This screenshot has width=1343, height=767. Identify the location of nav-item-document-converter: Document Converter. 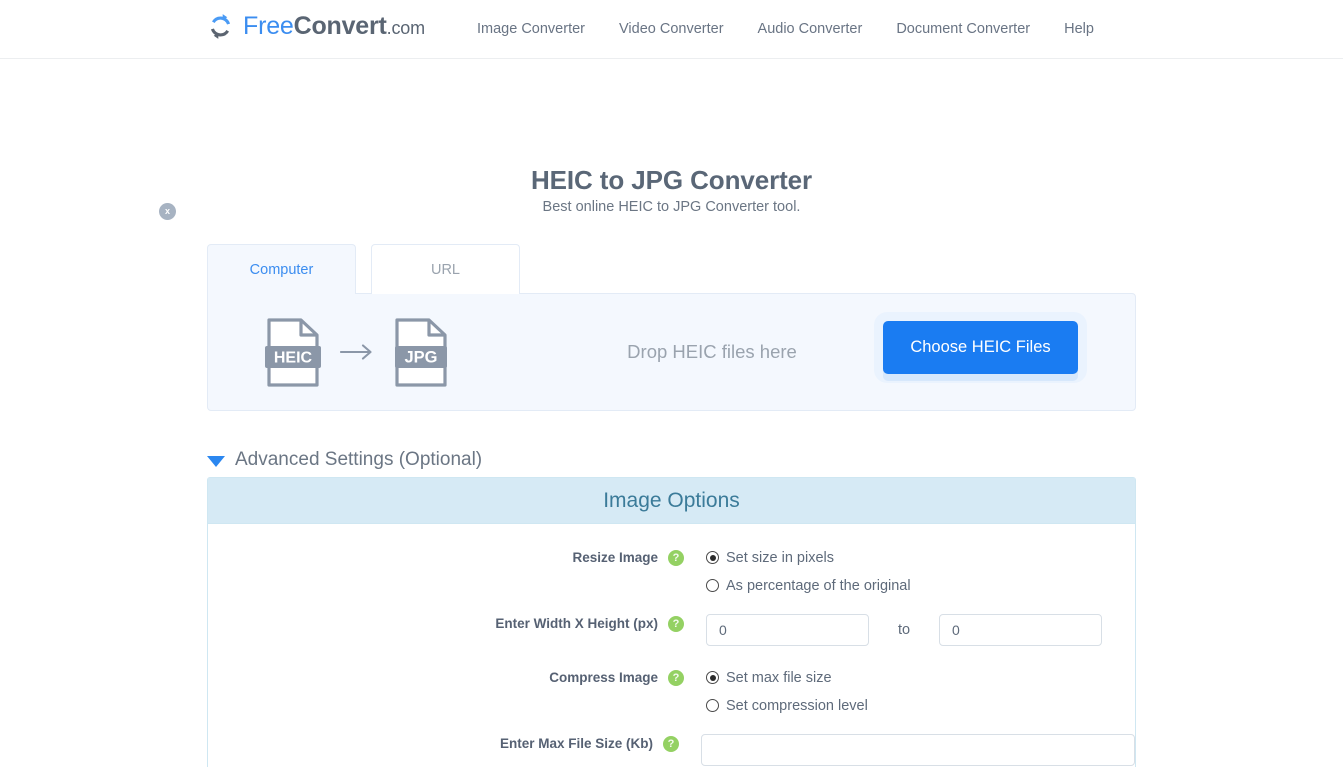
(963, 29).